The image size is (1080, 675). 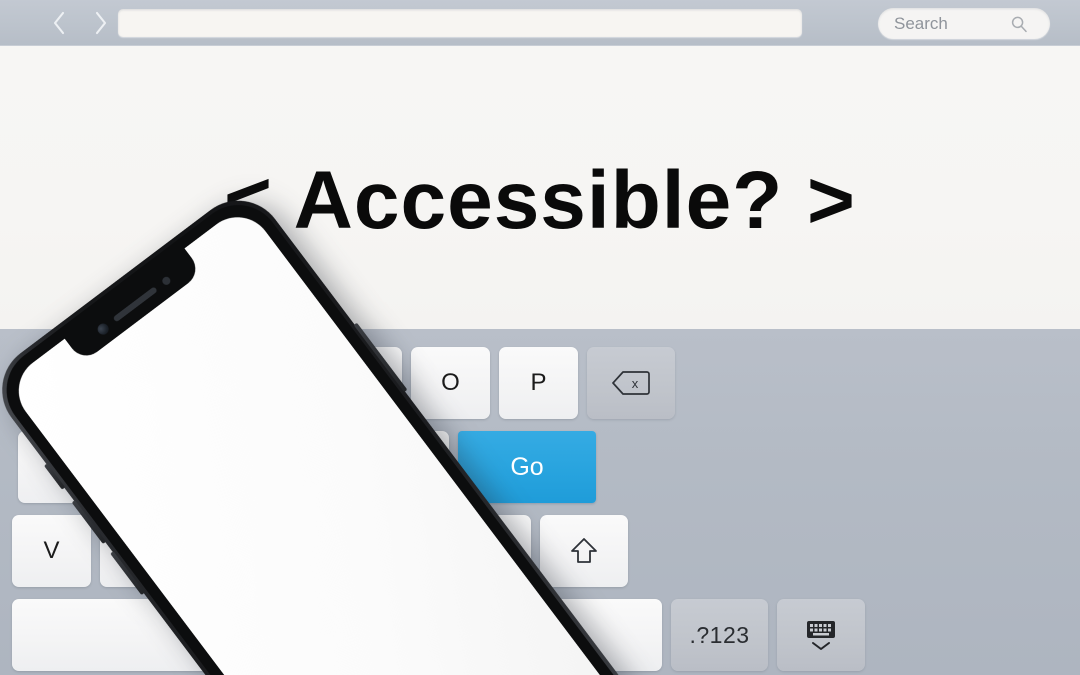 I want to click on chevron-right-icon, so click(x=101, y=23).